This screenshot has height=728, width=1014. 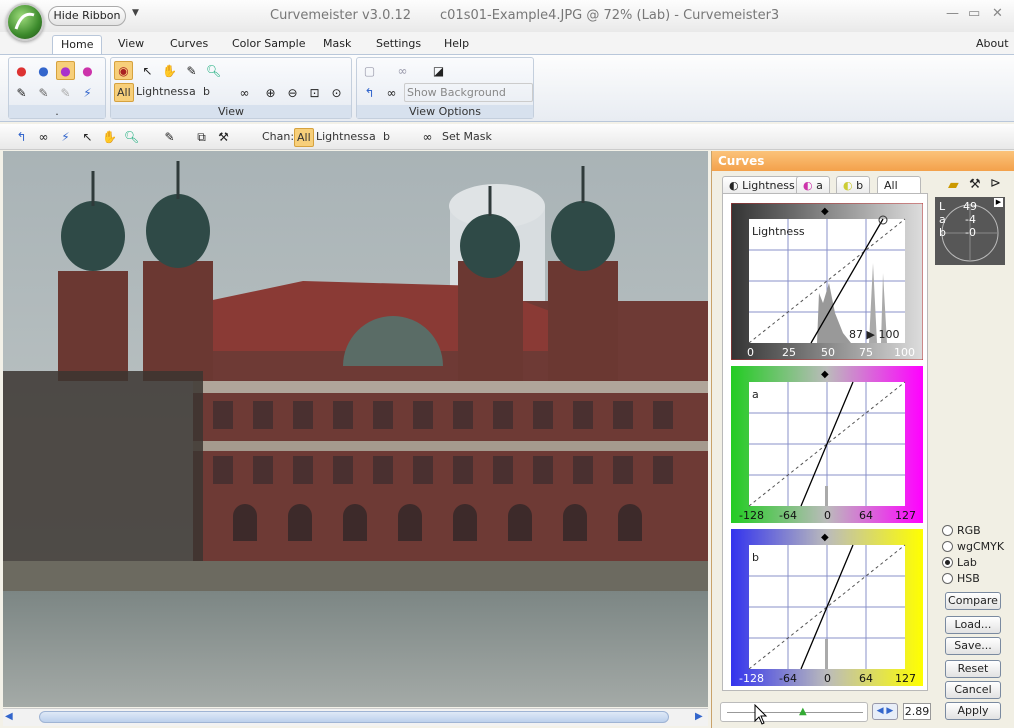 I want to click on close-button: ✕, so click(x=997, y=13).